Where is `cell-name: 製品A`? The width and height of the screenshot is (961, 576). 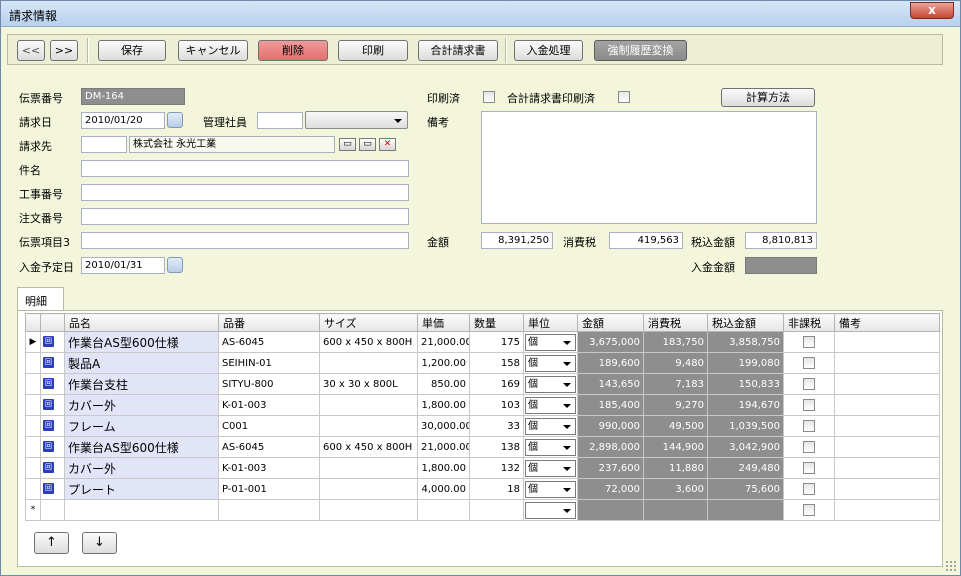
cell-name: 製品A is located at coordinates (141, 363).